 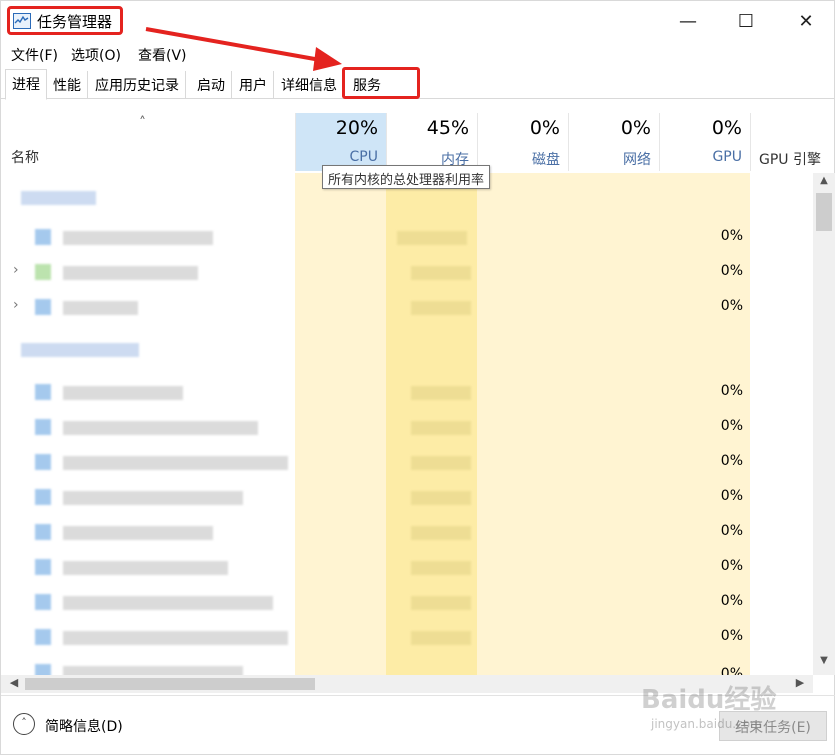 I want to click on vertical-scrollbar: ▲ ▼, so click(x=824, y=424).